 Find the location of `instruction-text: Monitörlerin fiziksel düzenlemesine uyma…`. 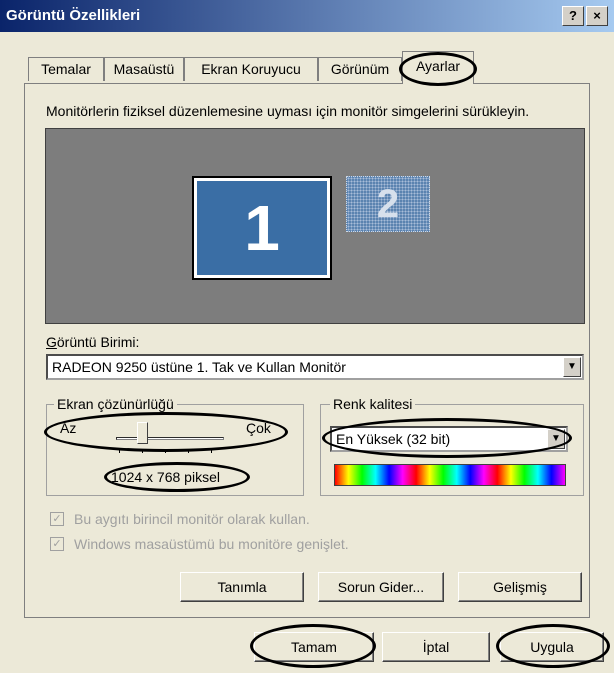

instruction-text: Monitörlerin fiziksel düzenlemesine uyma… is located at coordinates (288, 111).